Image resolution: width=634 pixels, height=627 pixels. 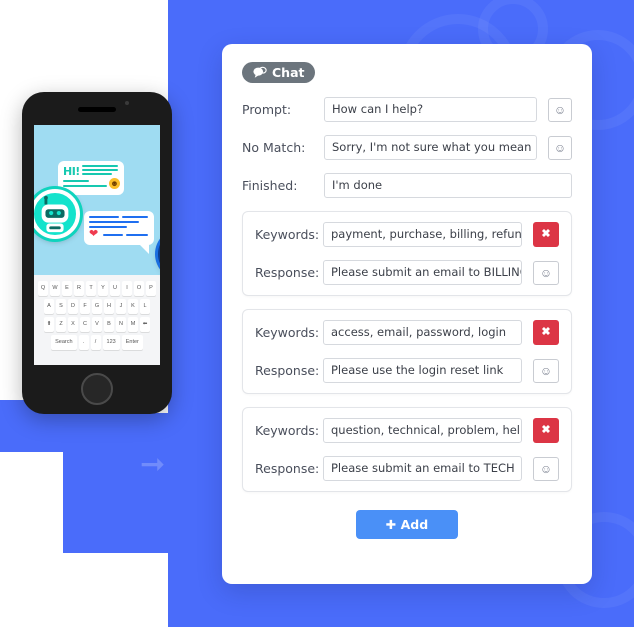 I want to click on keyboard-key: C, so click(x=85, y=324).